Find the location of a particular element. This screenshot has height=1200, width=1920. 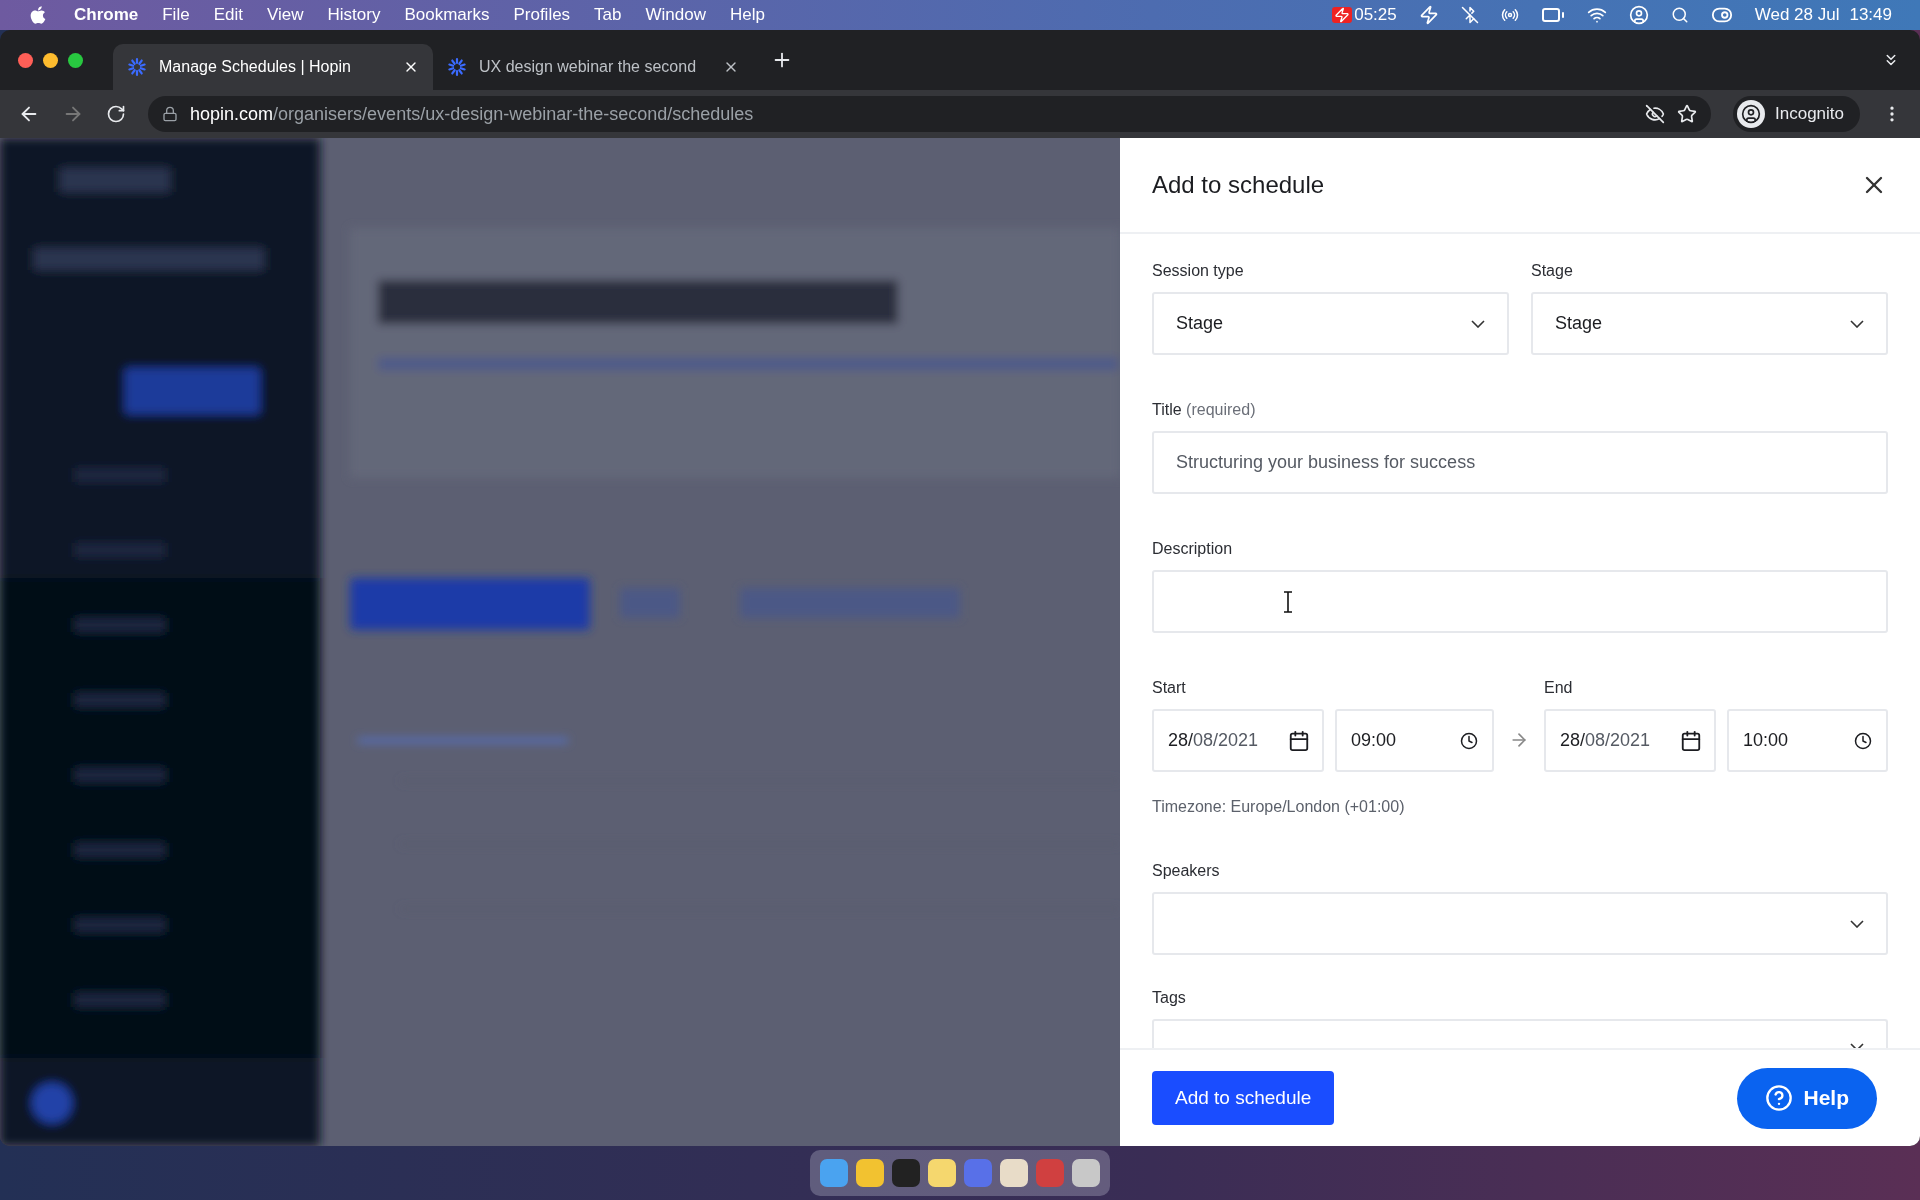

help-button: Help is located at coordinates (1807, 1098).